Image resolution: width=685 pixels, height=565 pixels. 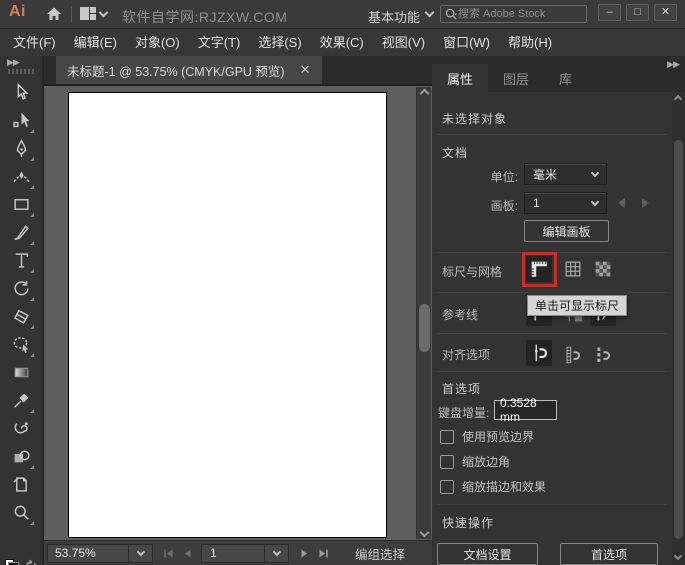 What do you see at coordinates (245, 553) in the screenshot?
I see `artboard-number-field: 1` at bounding box center [245, 553].